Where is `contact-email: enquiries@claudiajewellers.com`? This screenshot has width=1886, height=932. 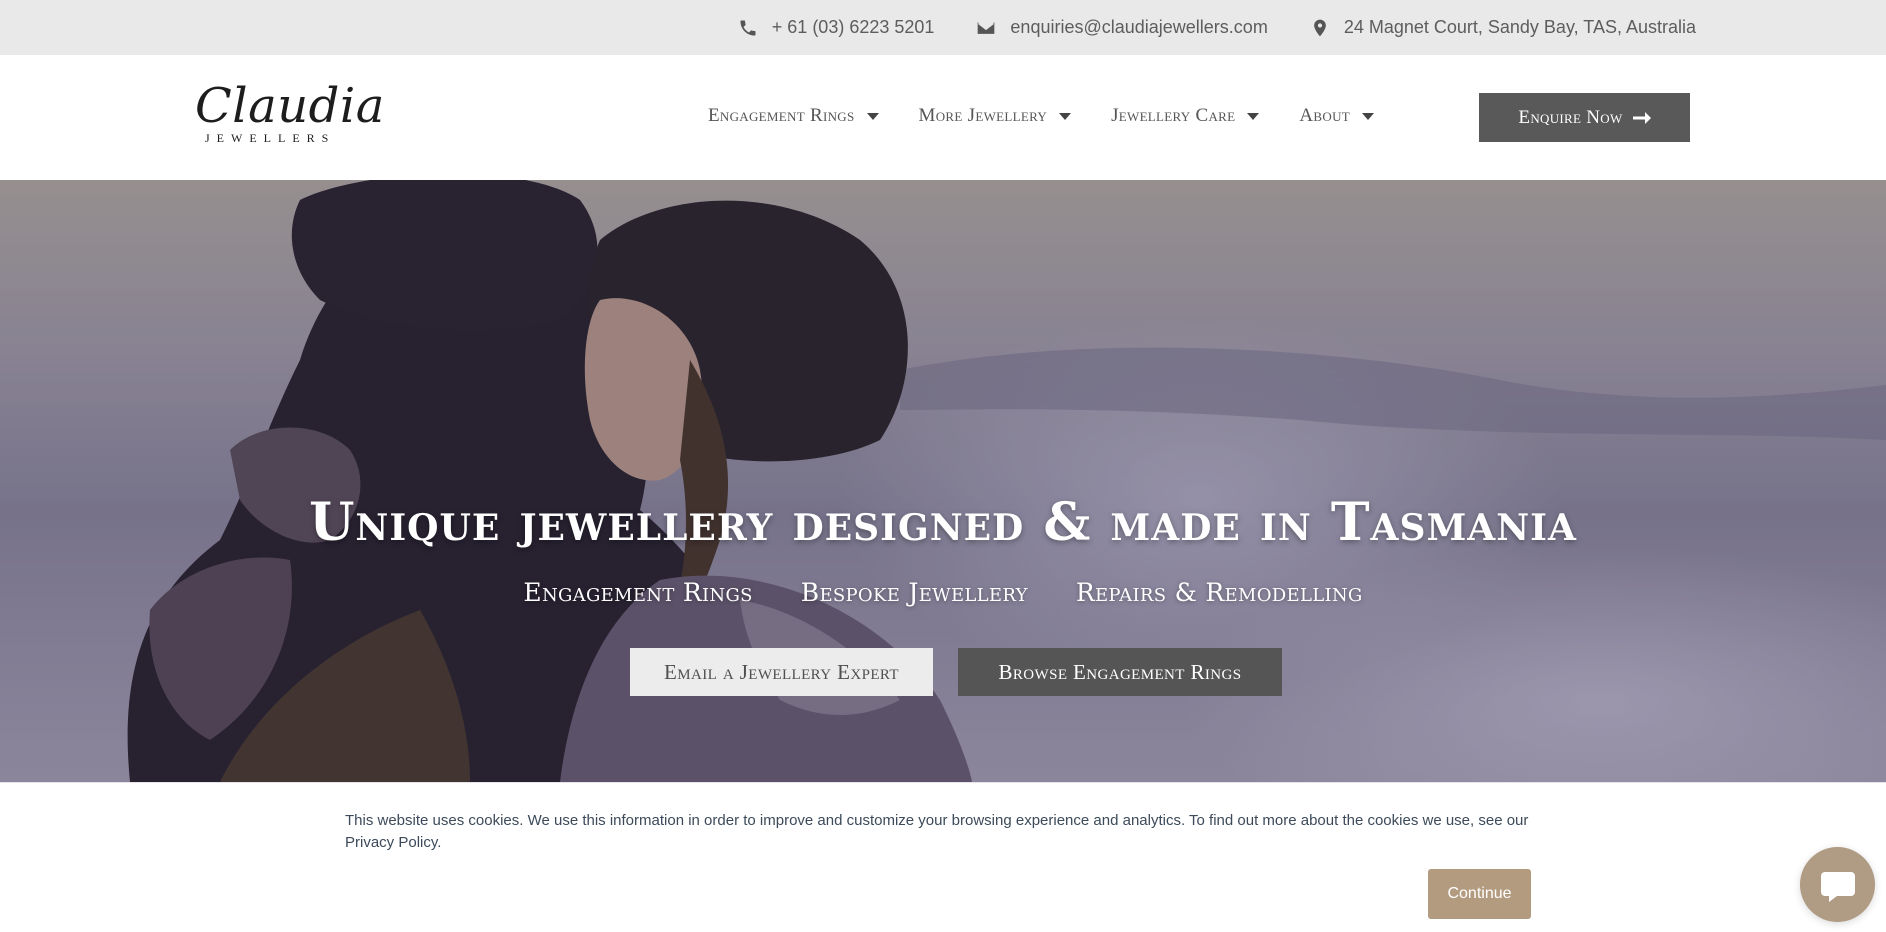 contact-email: enquiries@claudiajewellers.com is located at coordinates (1122, 27).